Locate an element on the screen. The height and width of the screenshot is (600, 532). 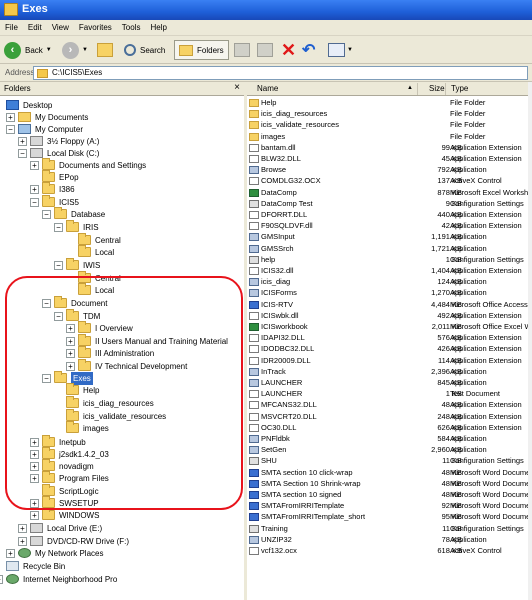
file-row: BLW32.DLL 45 KB Application Extension is located at coordinates (389, 158).